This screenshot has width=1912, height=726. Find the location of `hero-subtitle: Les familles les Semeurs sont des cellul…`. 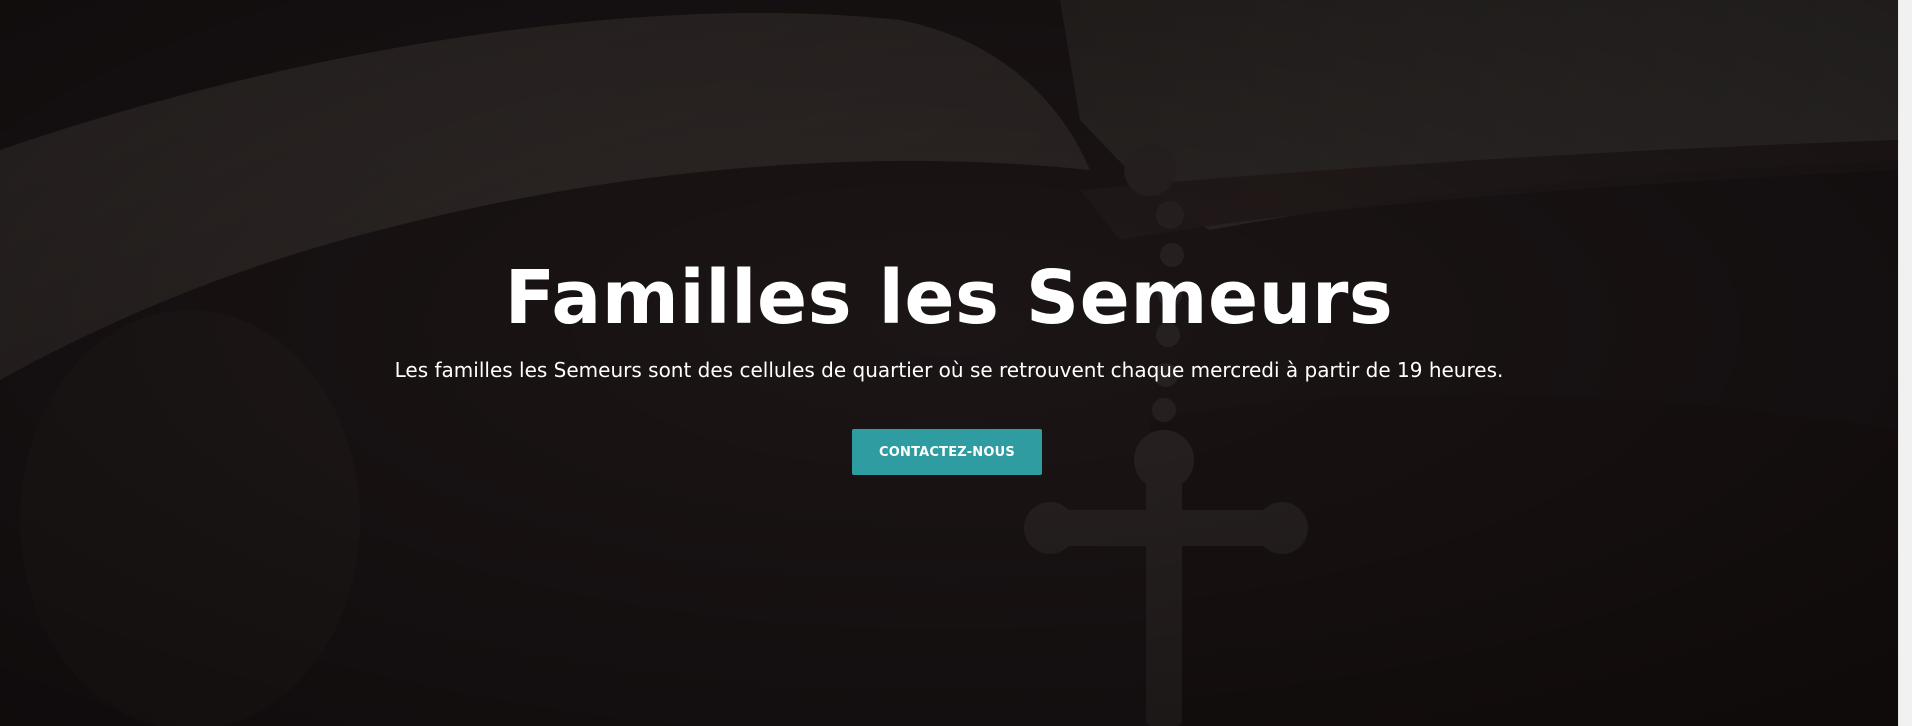

hero-subtitle: Les familles les Semeurs sont des cellul… is located at coordinates (949, 370).